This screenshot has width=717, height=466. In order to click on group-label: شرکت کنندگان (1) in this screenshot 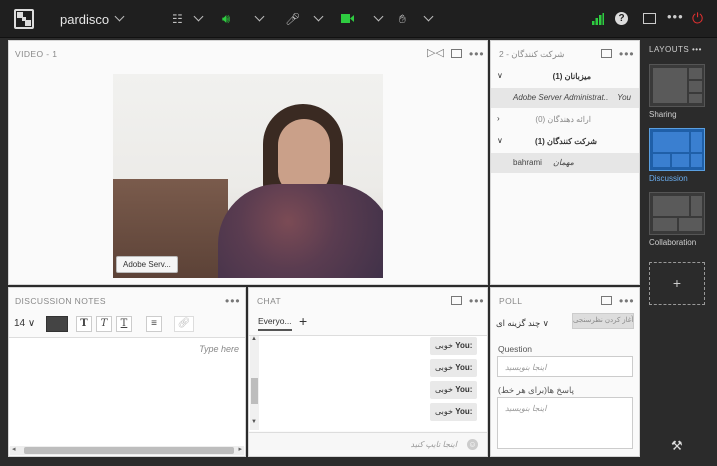, I will do `click(566, 141)`.